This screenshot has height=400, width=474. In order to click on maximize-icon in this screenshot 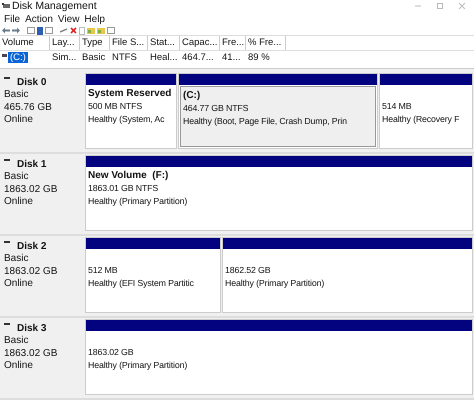, I will do `click(440, 6)`.